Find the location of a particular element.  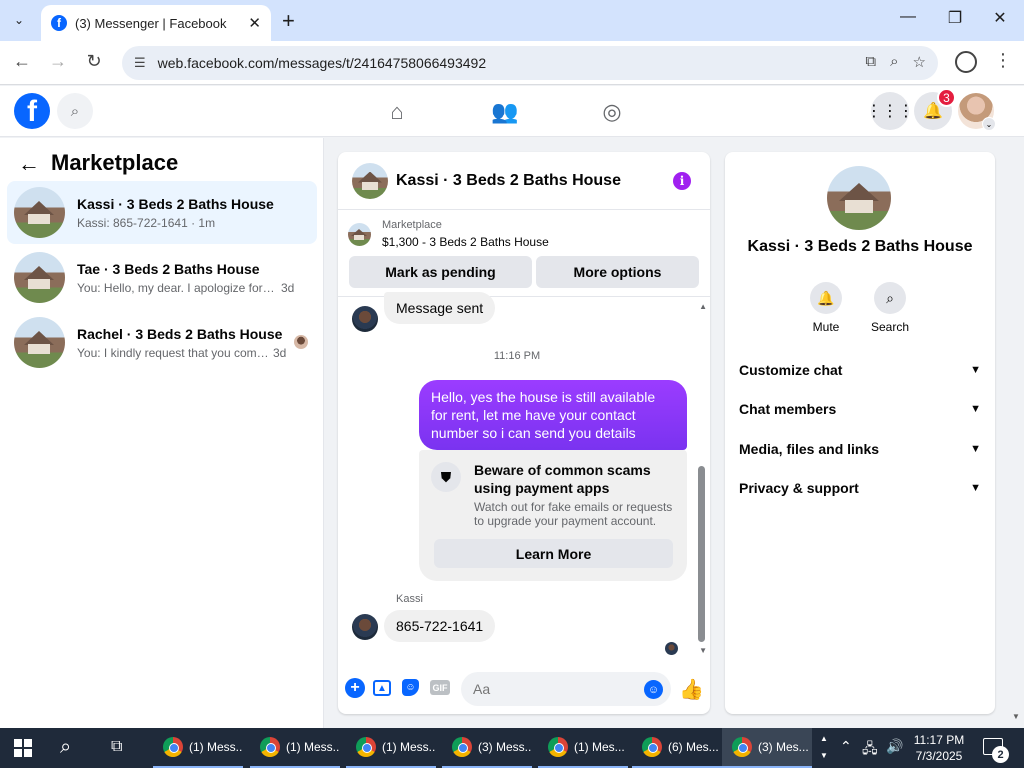

info-listing-thumbnail is located at coordinates (859, 198).